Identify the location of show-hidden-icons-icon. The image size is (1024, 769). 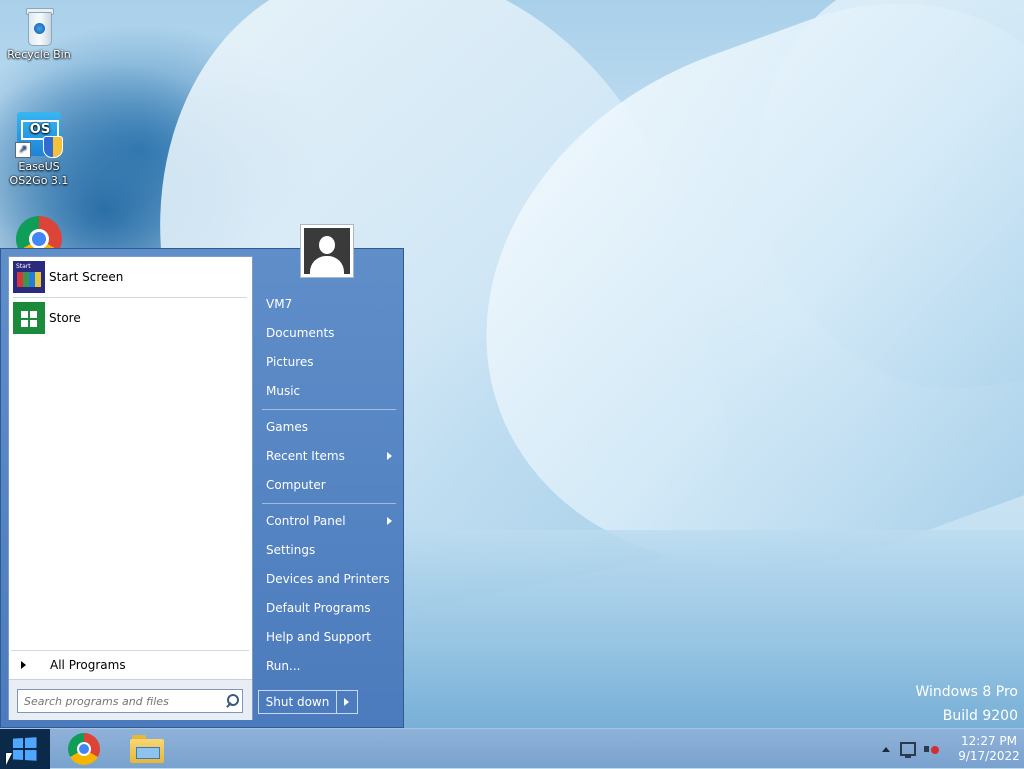
(886, 749).